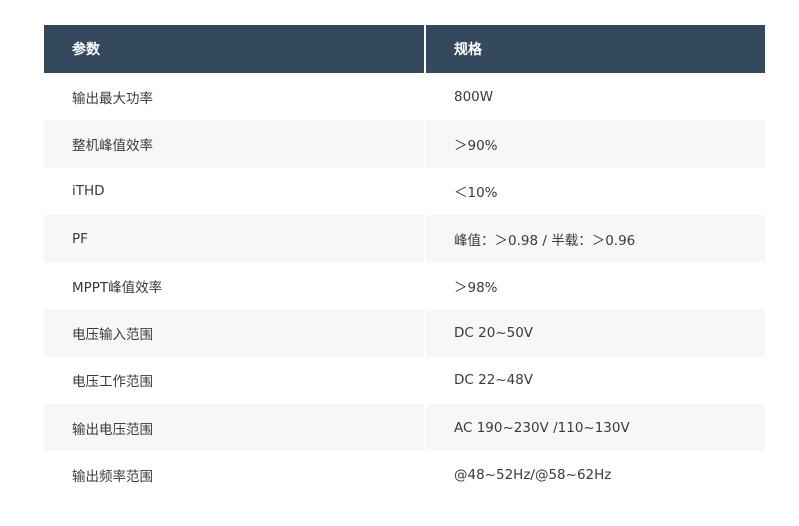 The height and width of the screenshot is (526, 799). Describe the element at coordinates (595, 144) in the screenshot. I see `spec-cell: ＞90%` at that location.